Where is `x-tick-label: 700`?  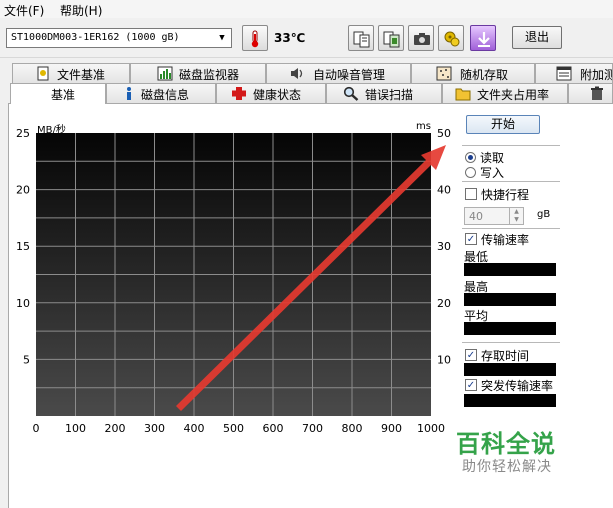
x-tick-label: 700 is located at coordinates (312, 428).